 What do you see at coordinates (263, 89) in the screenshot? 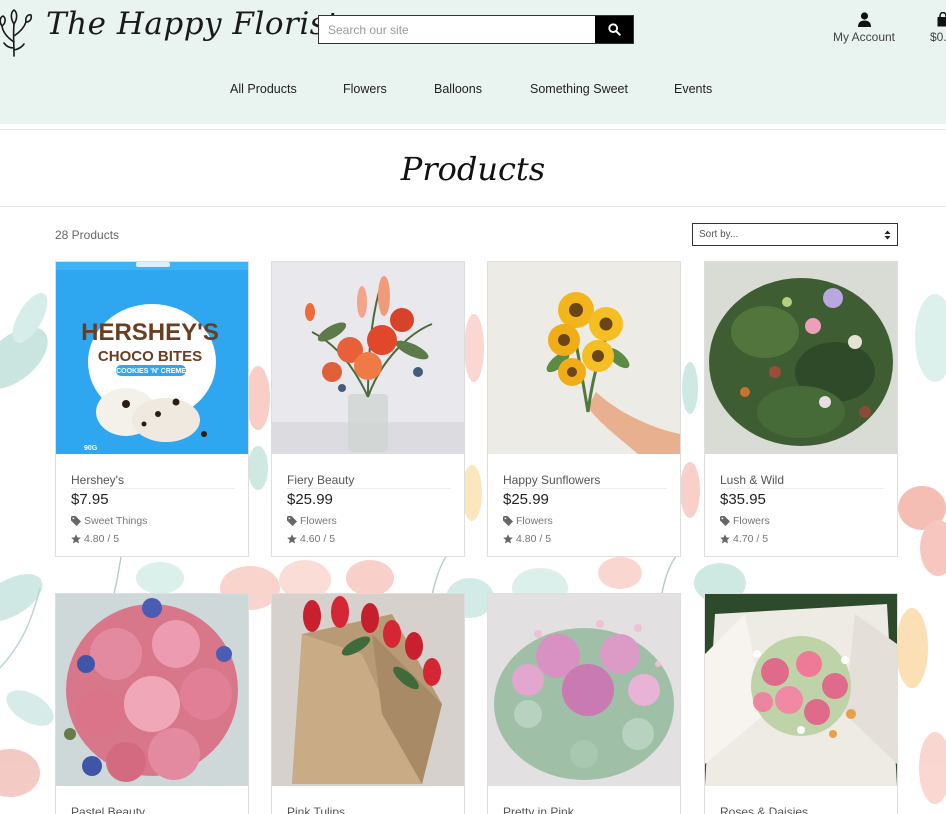
I see `nav-all-products: All Products` at bounding box center [263, 89].